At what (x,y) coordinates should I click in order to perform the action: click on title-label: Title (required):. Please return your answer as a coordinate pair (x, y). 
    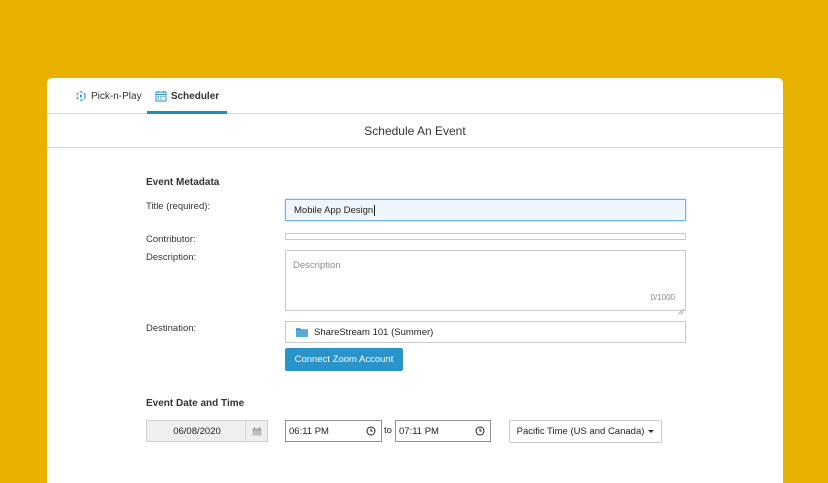
    Looking at the image, I should click on (178, 206).